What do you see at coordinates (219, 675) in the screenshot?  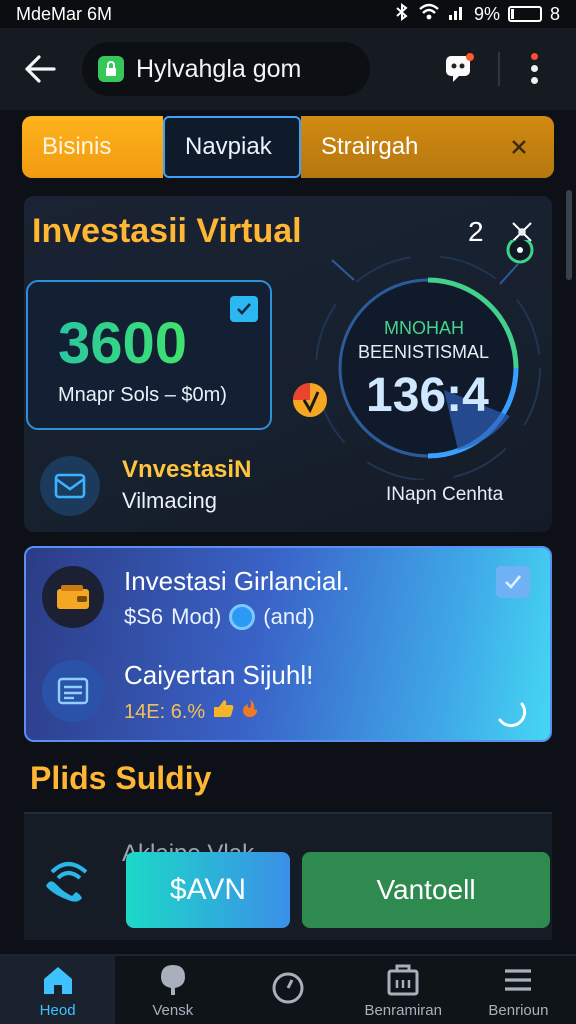 I see `row2-title: Caiyertan Sijuhl!` at bounding box center [219, 675].